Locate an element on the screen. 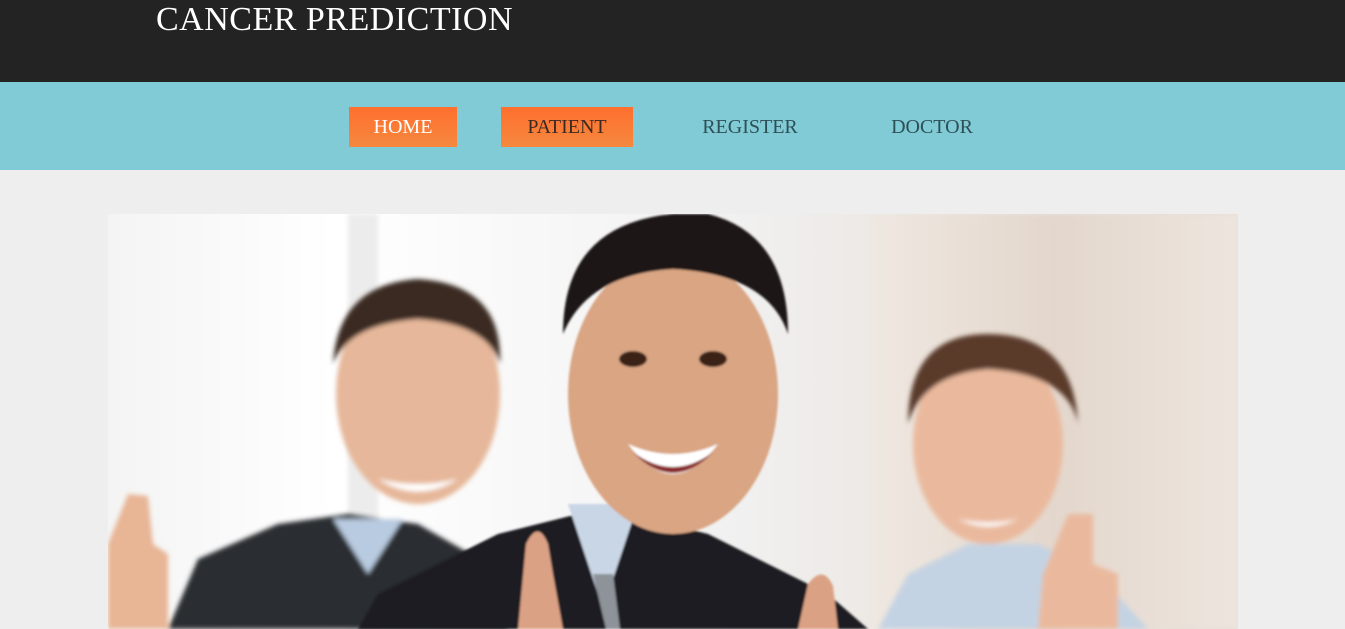 The width and height of the screenshot is (1345, 629). site-header: CANCER PREDICTION is located at coordinates (672, 41).